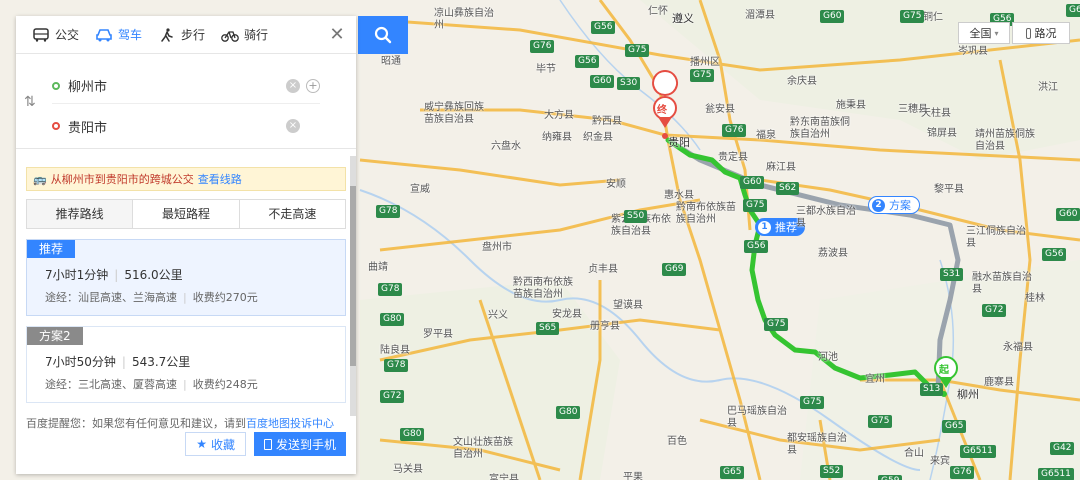 Image resolution: width=1080 pixels, height=480 pixels. I want to click on map-place-label: 威宁彝族回族苗族自治县, so click(456, 114).